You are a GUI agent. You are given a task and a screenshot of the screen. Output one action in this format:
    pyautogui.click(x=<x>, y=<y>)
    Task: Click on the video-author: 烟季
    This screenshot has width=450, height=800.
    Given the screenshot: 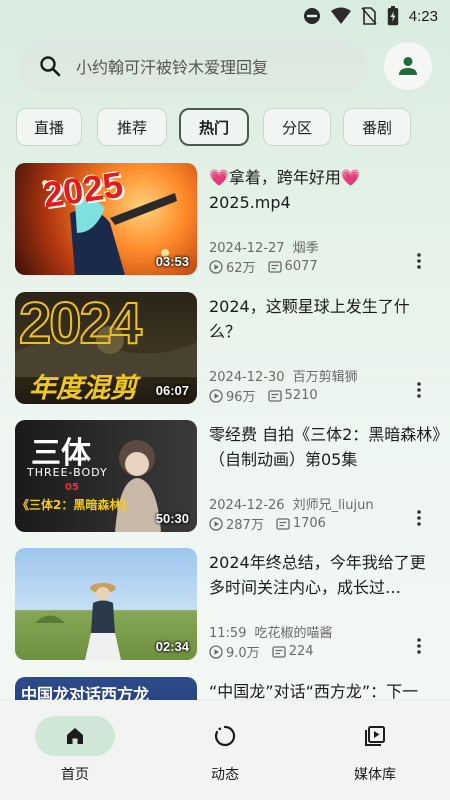 What is the action you would take?
    pyautogui.click(x=305, y=248)
    